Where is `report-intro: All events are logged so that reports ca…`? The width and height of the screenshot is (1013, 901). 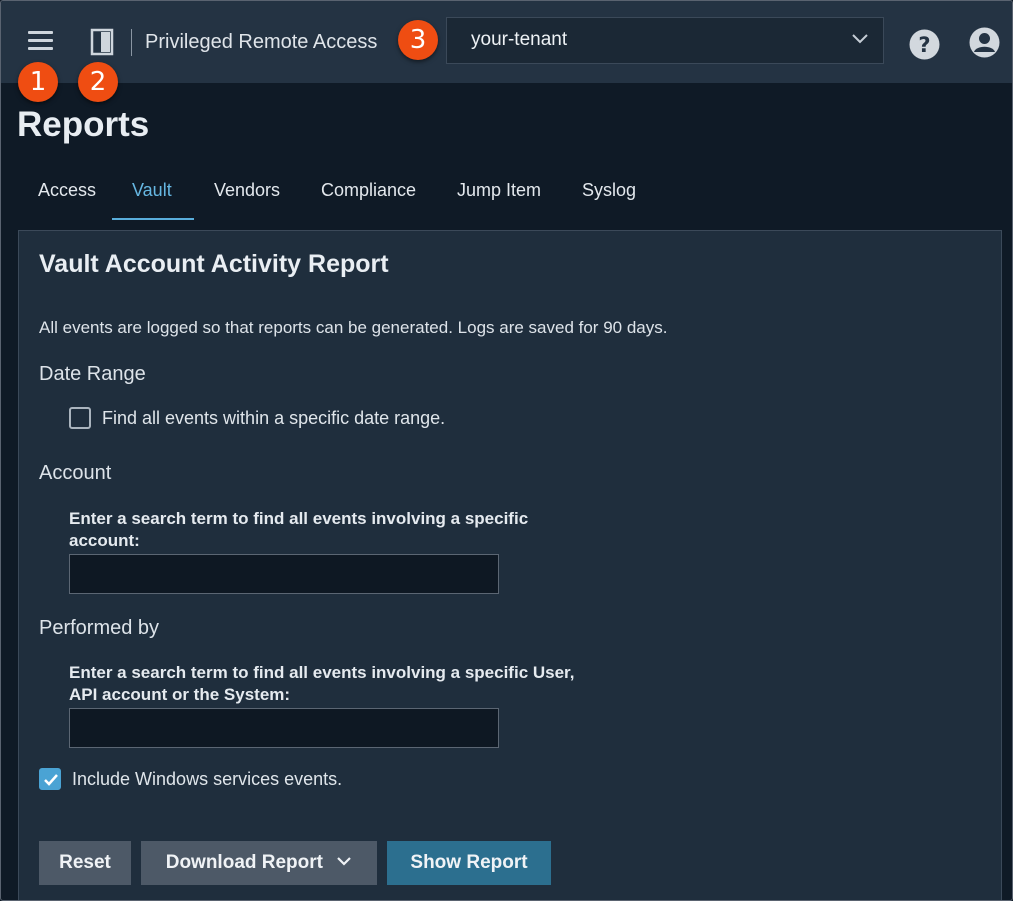
report-intro: All events are logged so that reports ca… is located at coordinates (353, 327).